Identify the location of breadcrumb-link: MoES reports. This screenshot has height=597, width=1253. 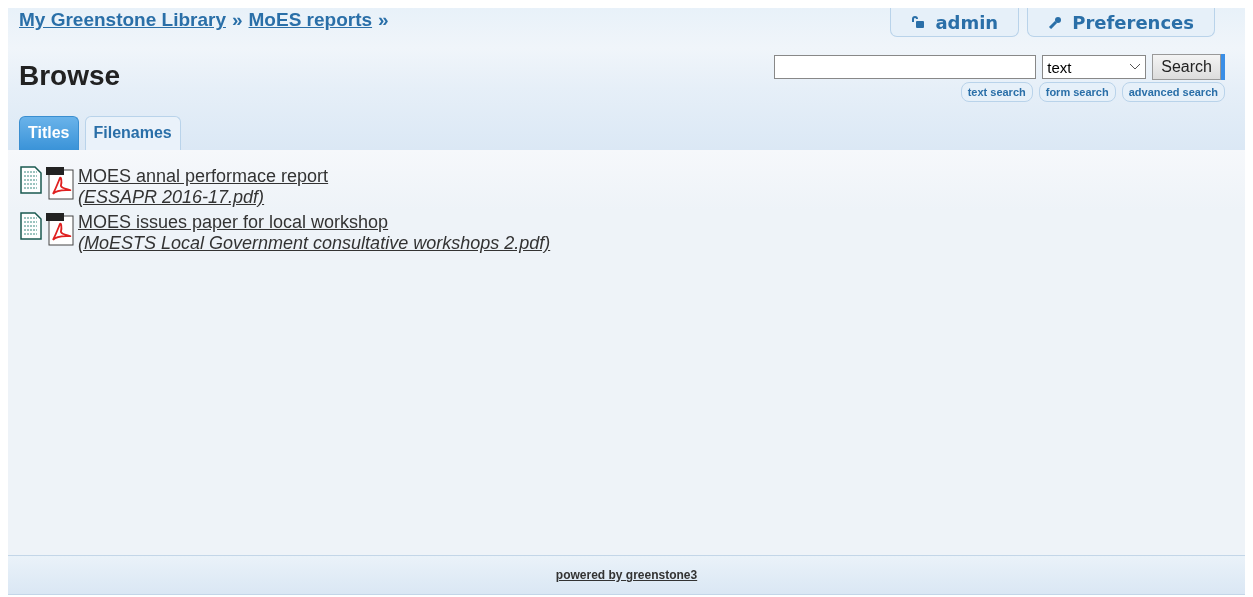
(310, 20).